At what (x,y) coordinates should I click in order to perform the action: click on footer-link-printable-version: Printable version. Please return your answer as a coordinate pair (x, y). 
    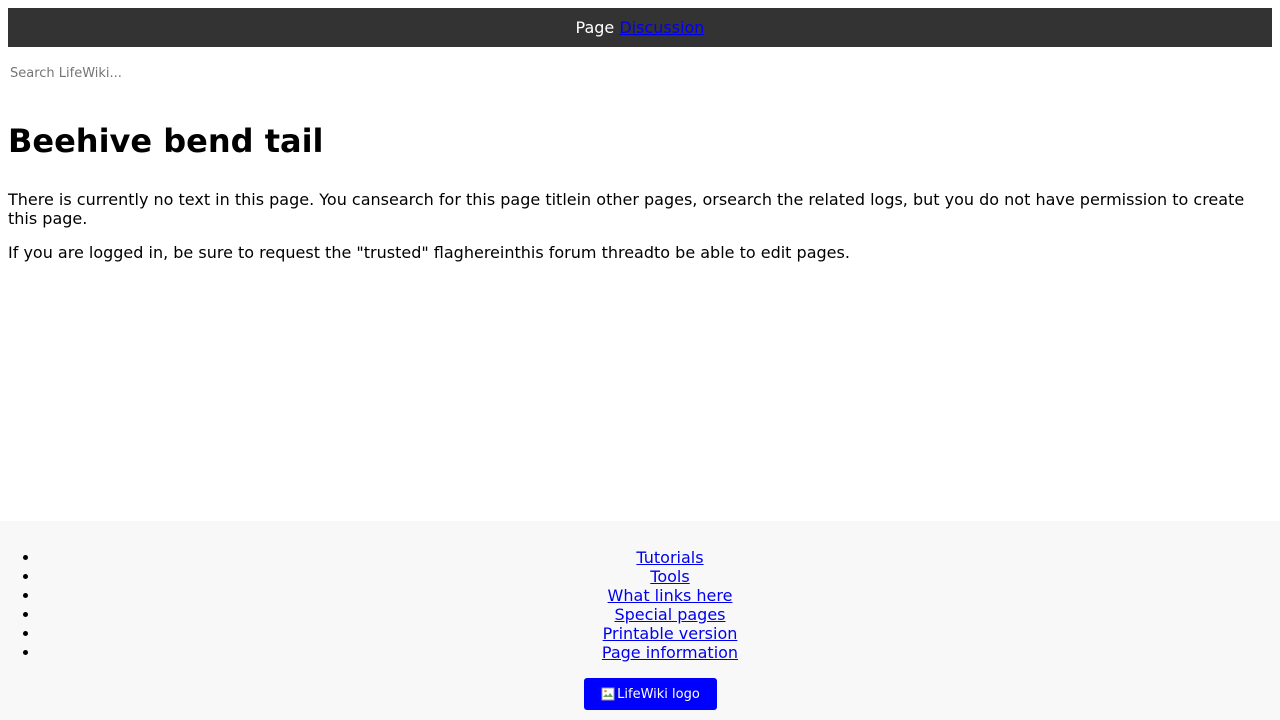
    Looking at the image, I should click on (670, 633).